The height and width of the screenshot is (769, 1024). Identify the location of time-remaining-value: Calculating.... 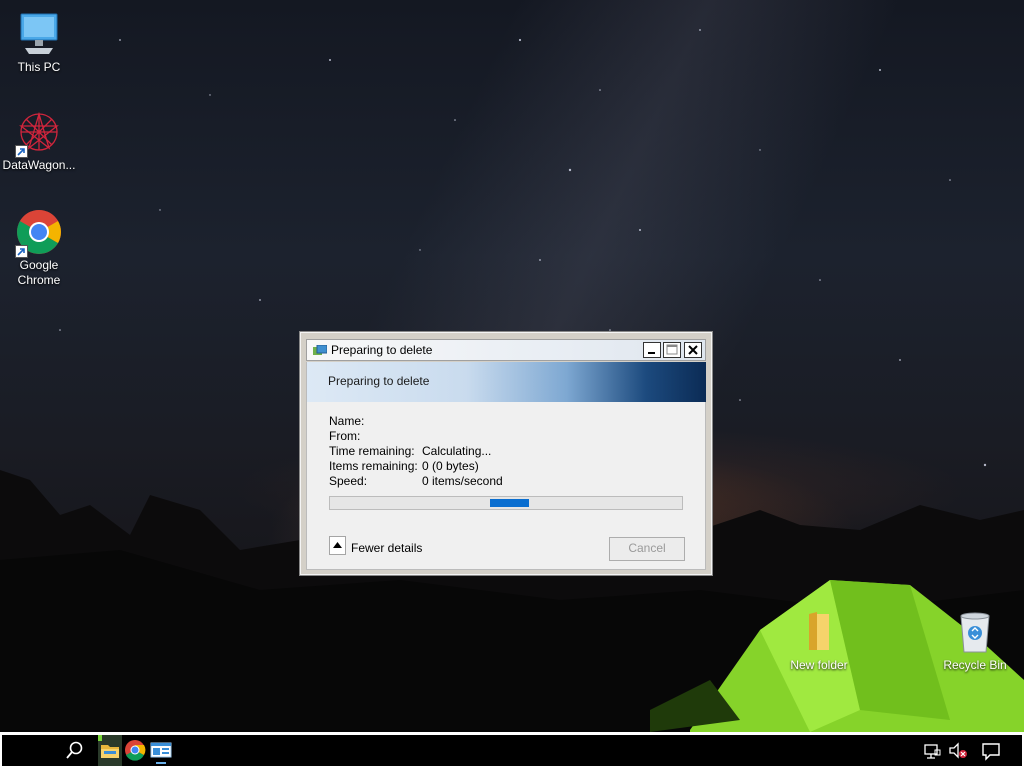
(457, 451).